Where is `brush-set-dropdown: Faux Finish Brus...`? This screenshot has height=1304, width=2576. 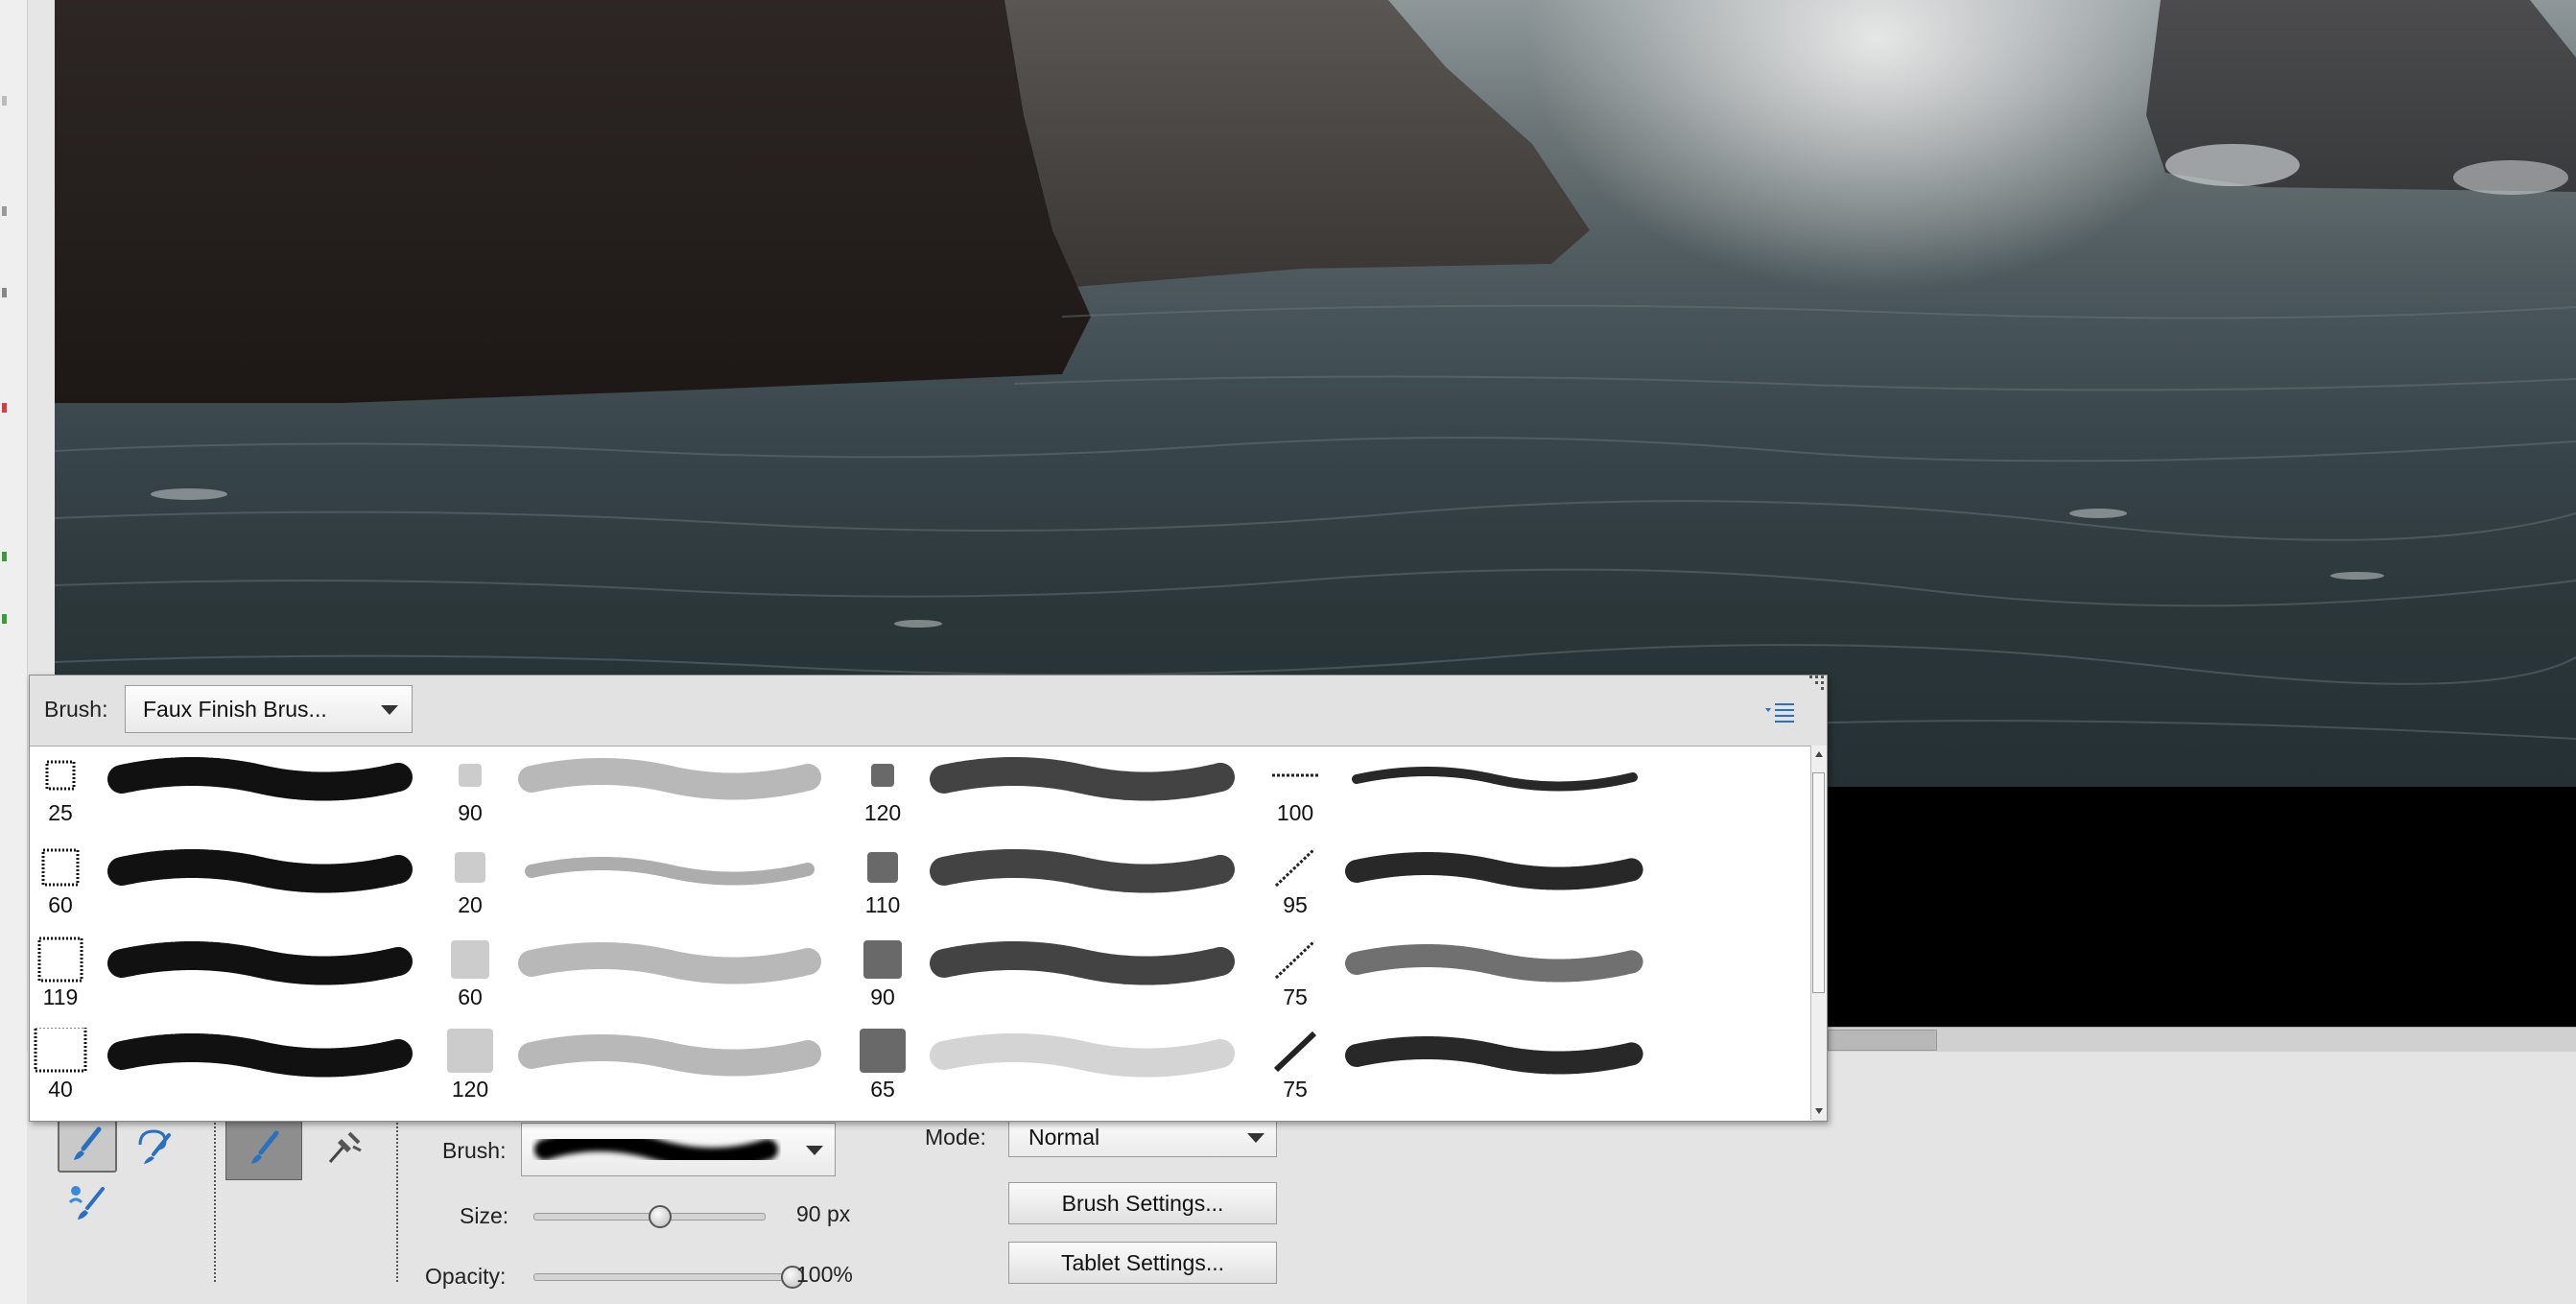 brush-set-dropdown: Faux Finish Brus... is located at coordinates (269, 709).